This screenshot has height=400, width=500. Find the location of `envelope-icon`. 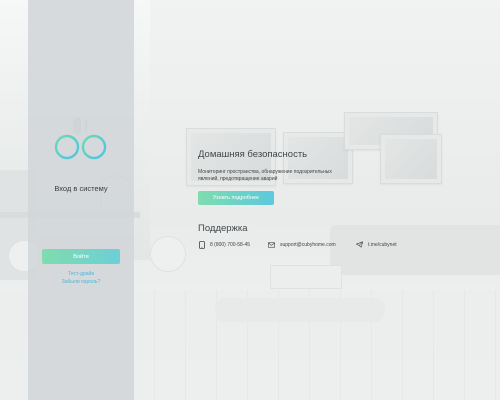

envelope-icon is located at coordinates (271, 244).